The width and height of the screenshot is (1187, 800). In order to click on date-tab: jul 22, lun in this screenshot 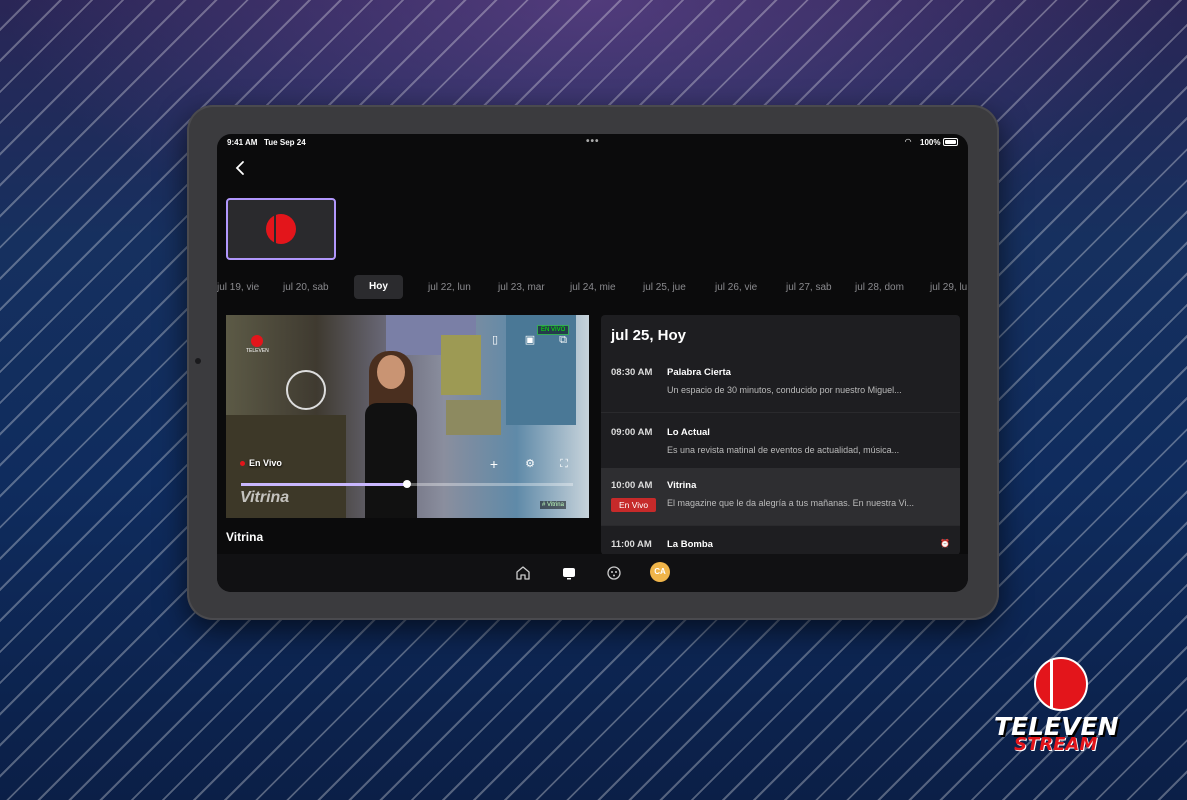, I will do `click(449, 287)`.